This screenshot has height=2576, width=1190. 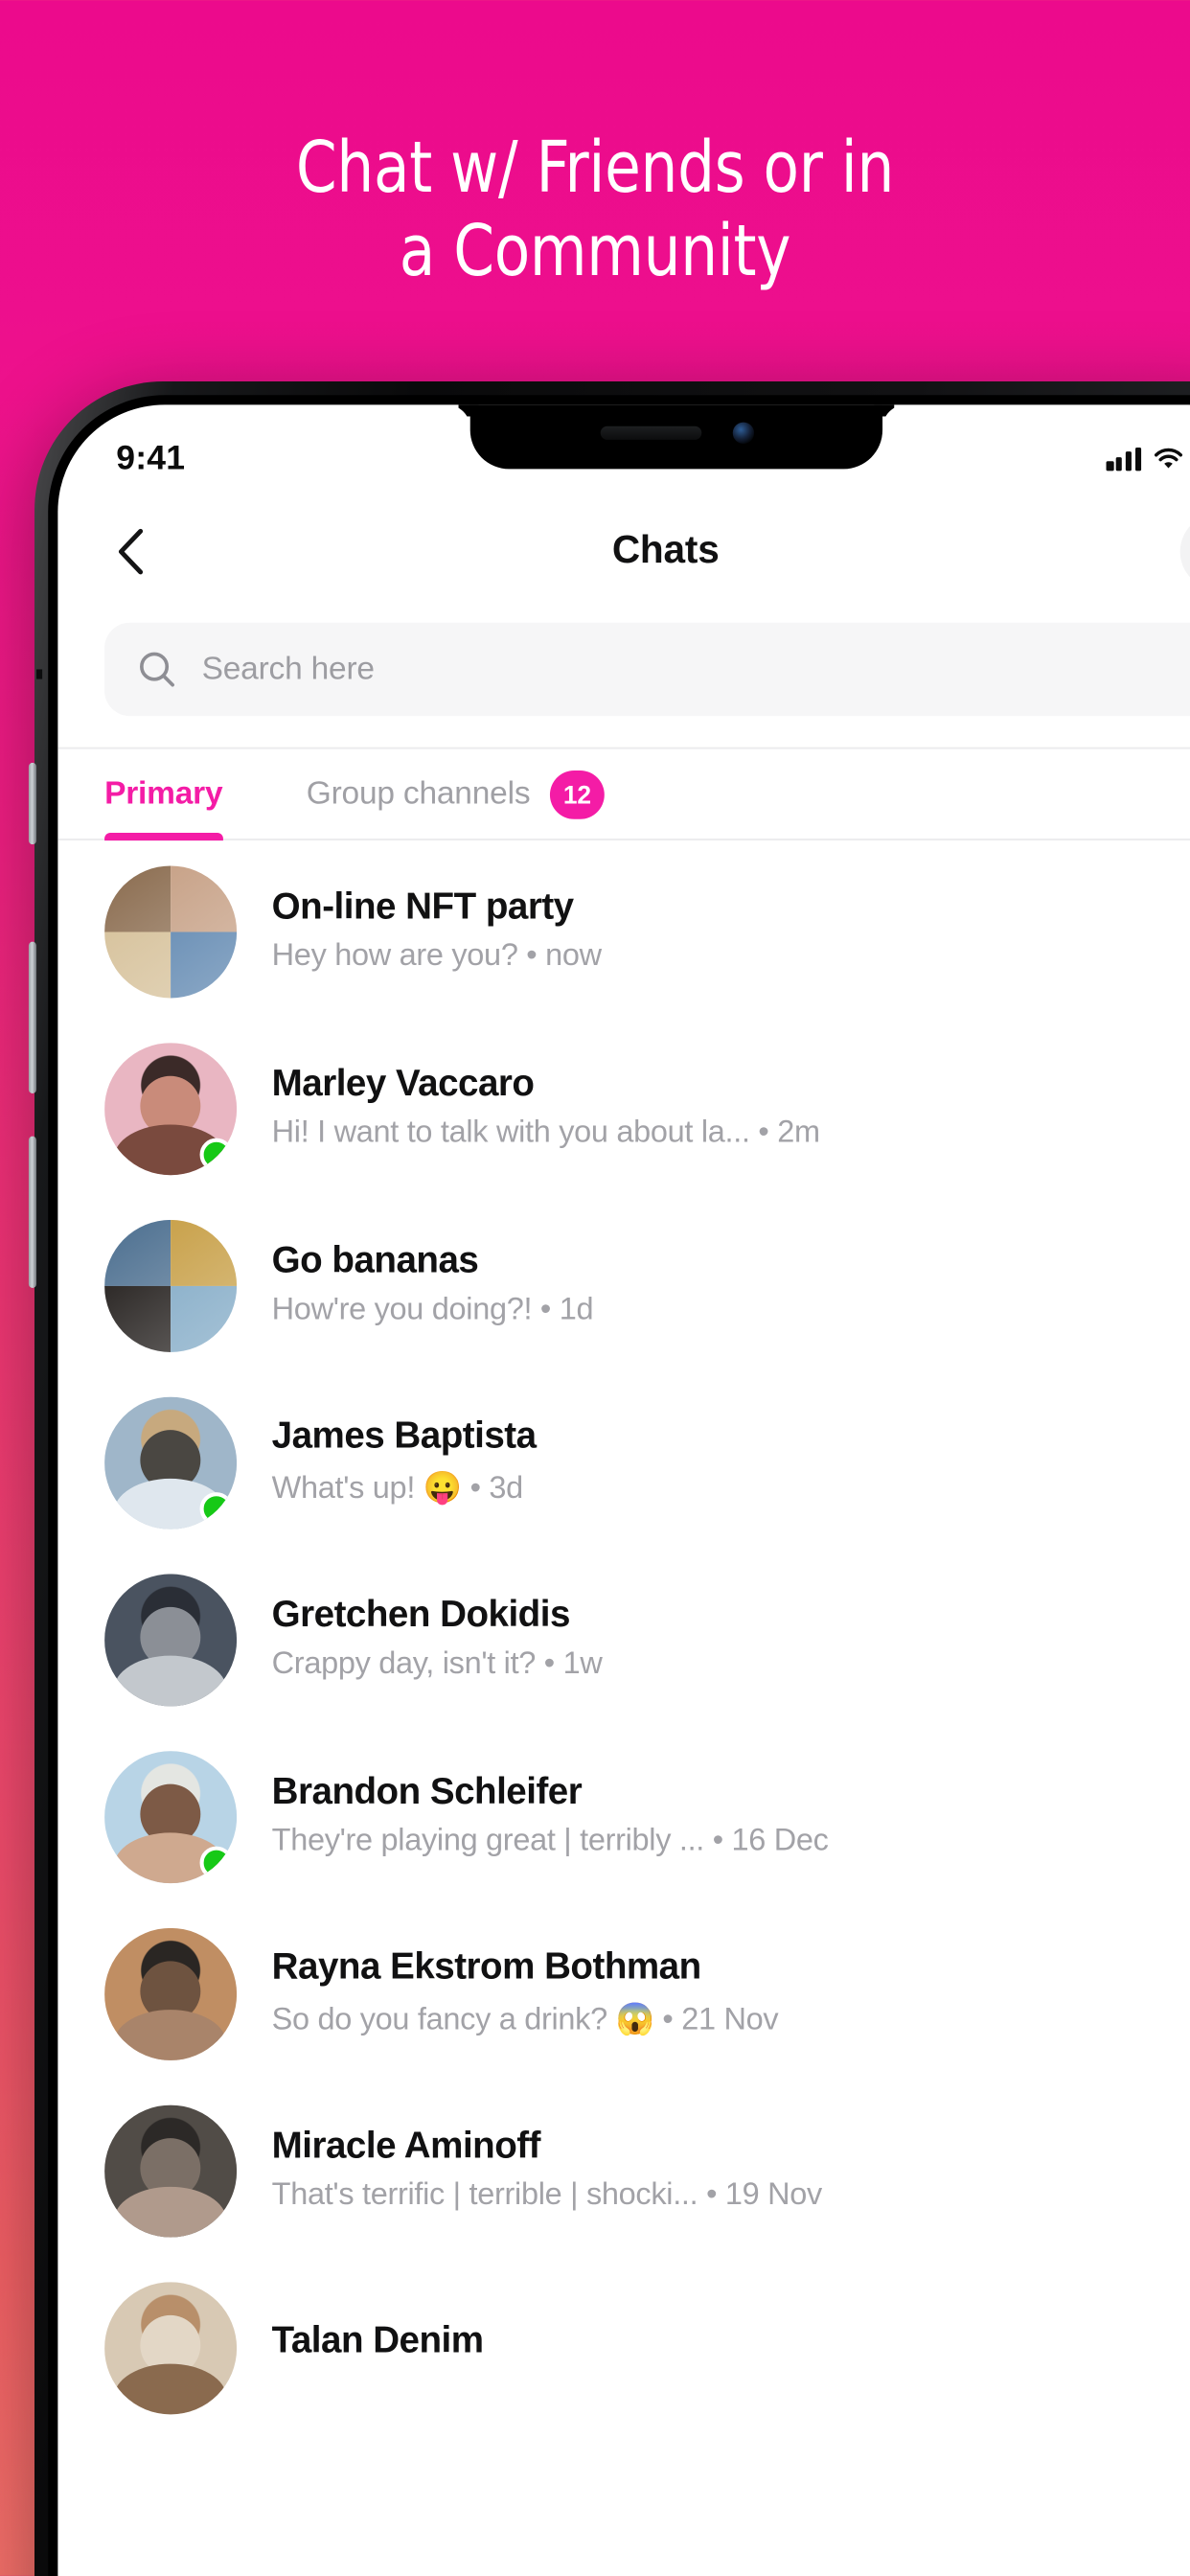 I want to click on promo-headline-line2: a Community, so click(x=595, y=251).